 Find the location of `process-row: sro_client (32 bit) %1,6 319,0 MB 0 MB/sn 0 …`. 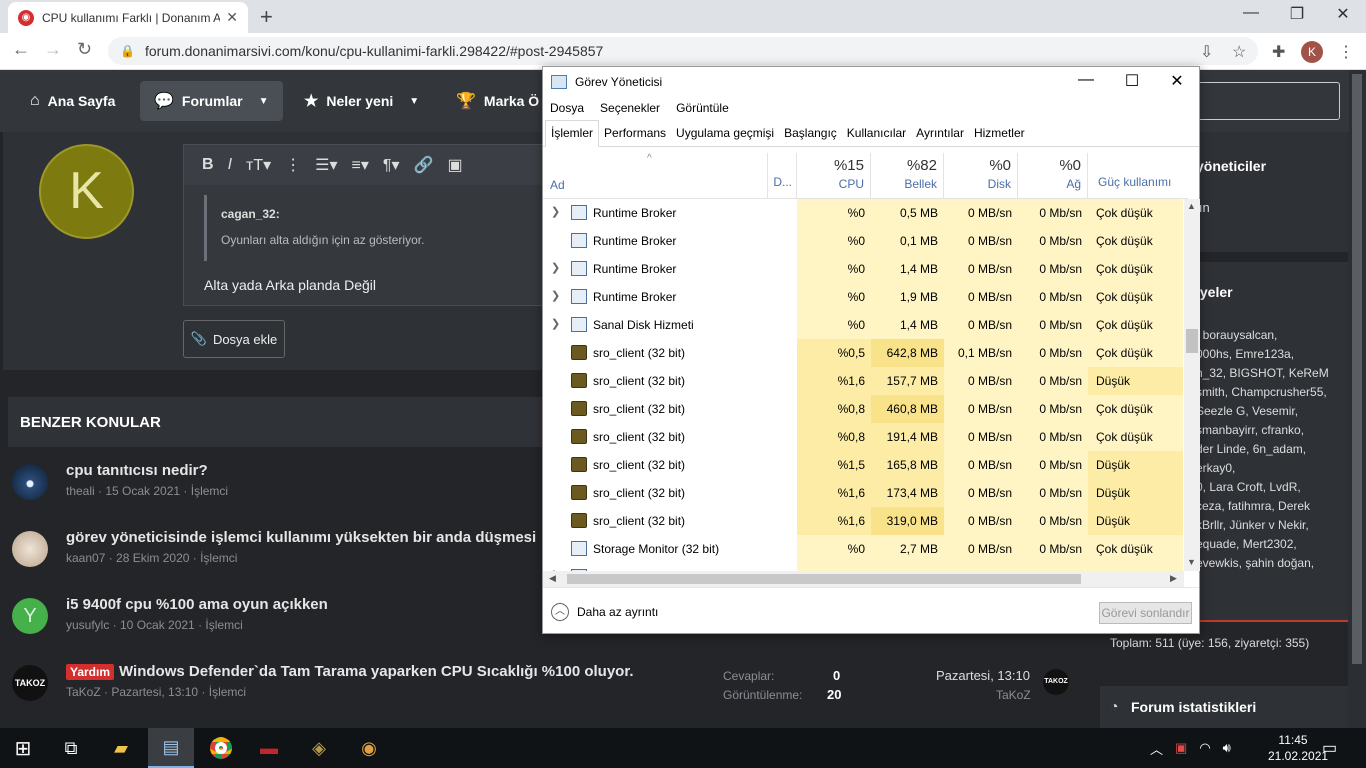

process-row: sro_client (32 bit) %1,6 319,0 MB 0 MB/sn 0 … is located at coordinates (863, 521).